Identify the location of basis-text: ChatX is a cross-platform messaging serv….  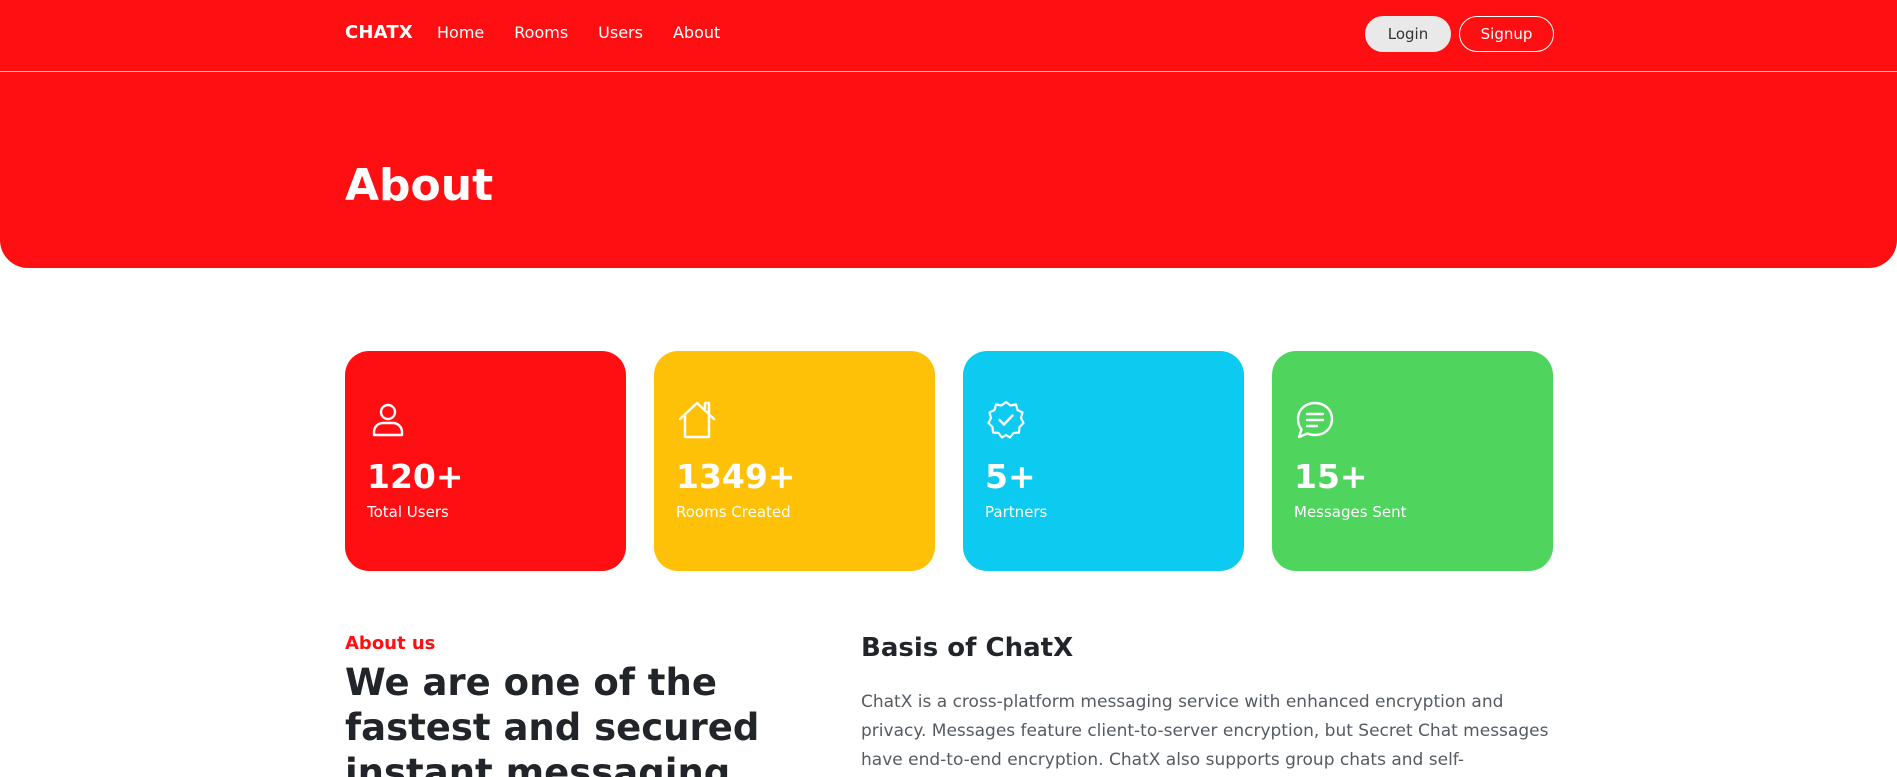
(1205, 731).